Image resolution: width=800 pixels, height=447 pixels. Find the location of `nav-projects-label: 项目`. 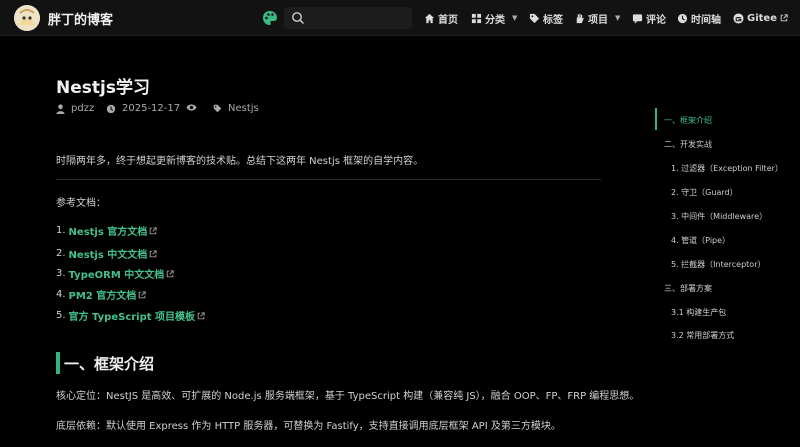

nav-projects-label: 项目 is located at coordinates (598, 20).